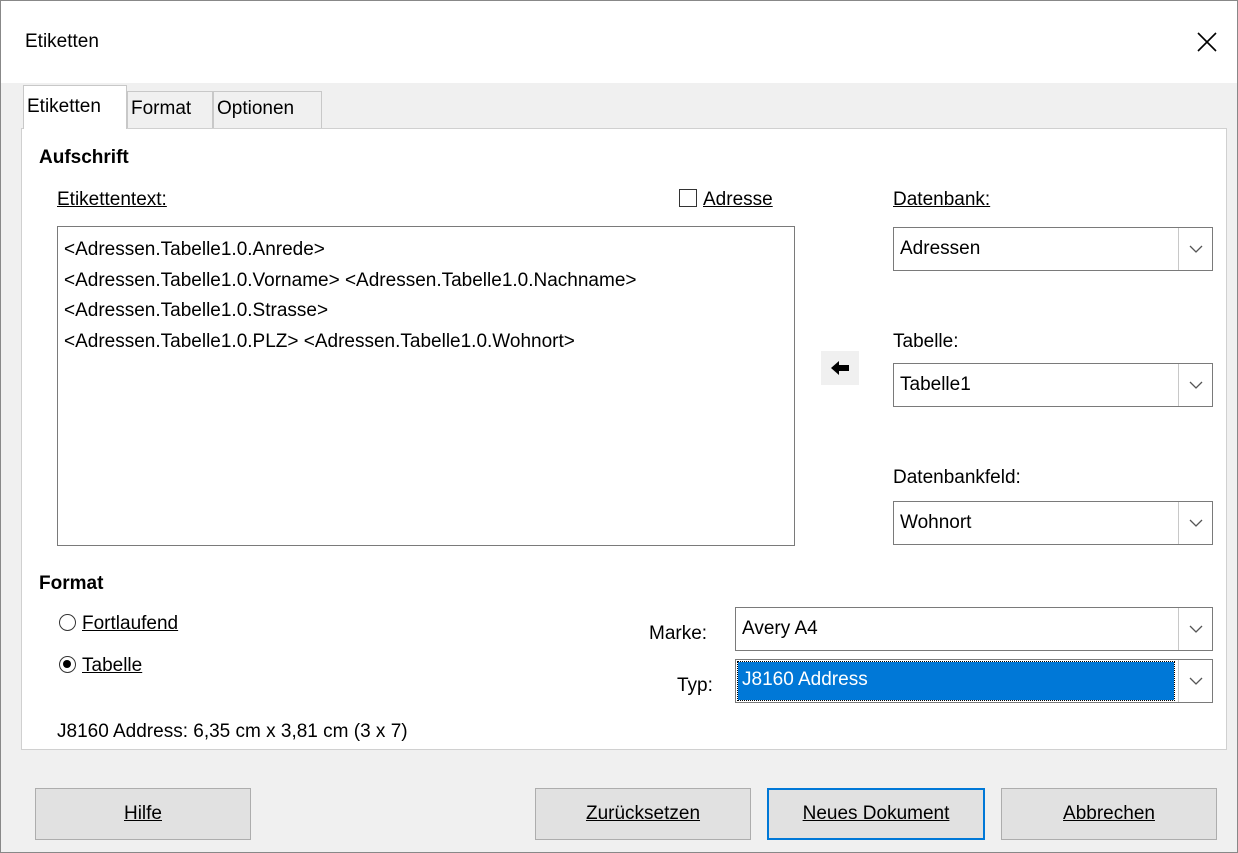 The height and width of the screenshot is (853, 1238). I want to click on tab-label: Etiketten, so click(64, 106).